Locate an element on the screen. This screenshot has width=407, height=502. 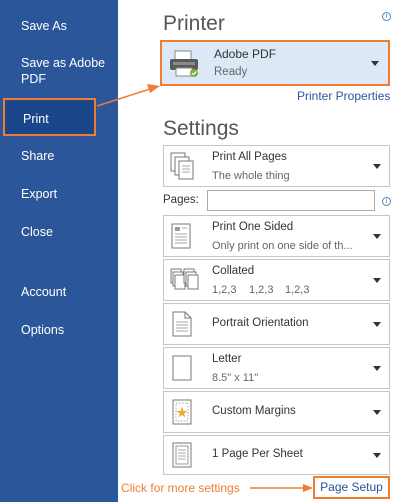
orientation-label: Portrait Orientation is located at coordinates (260, 323).